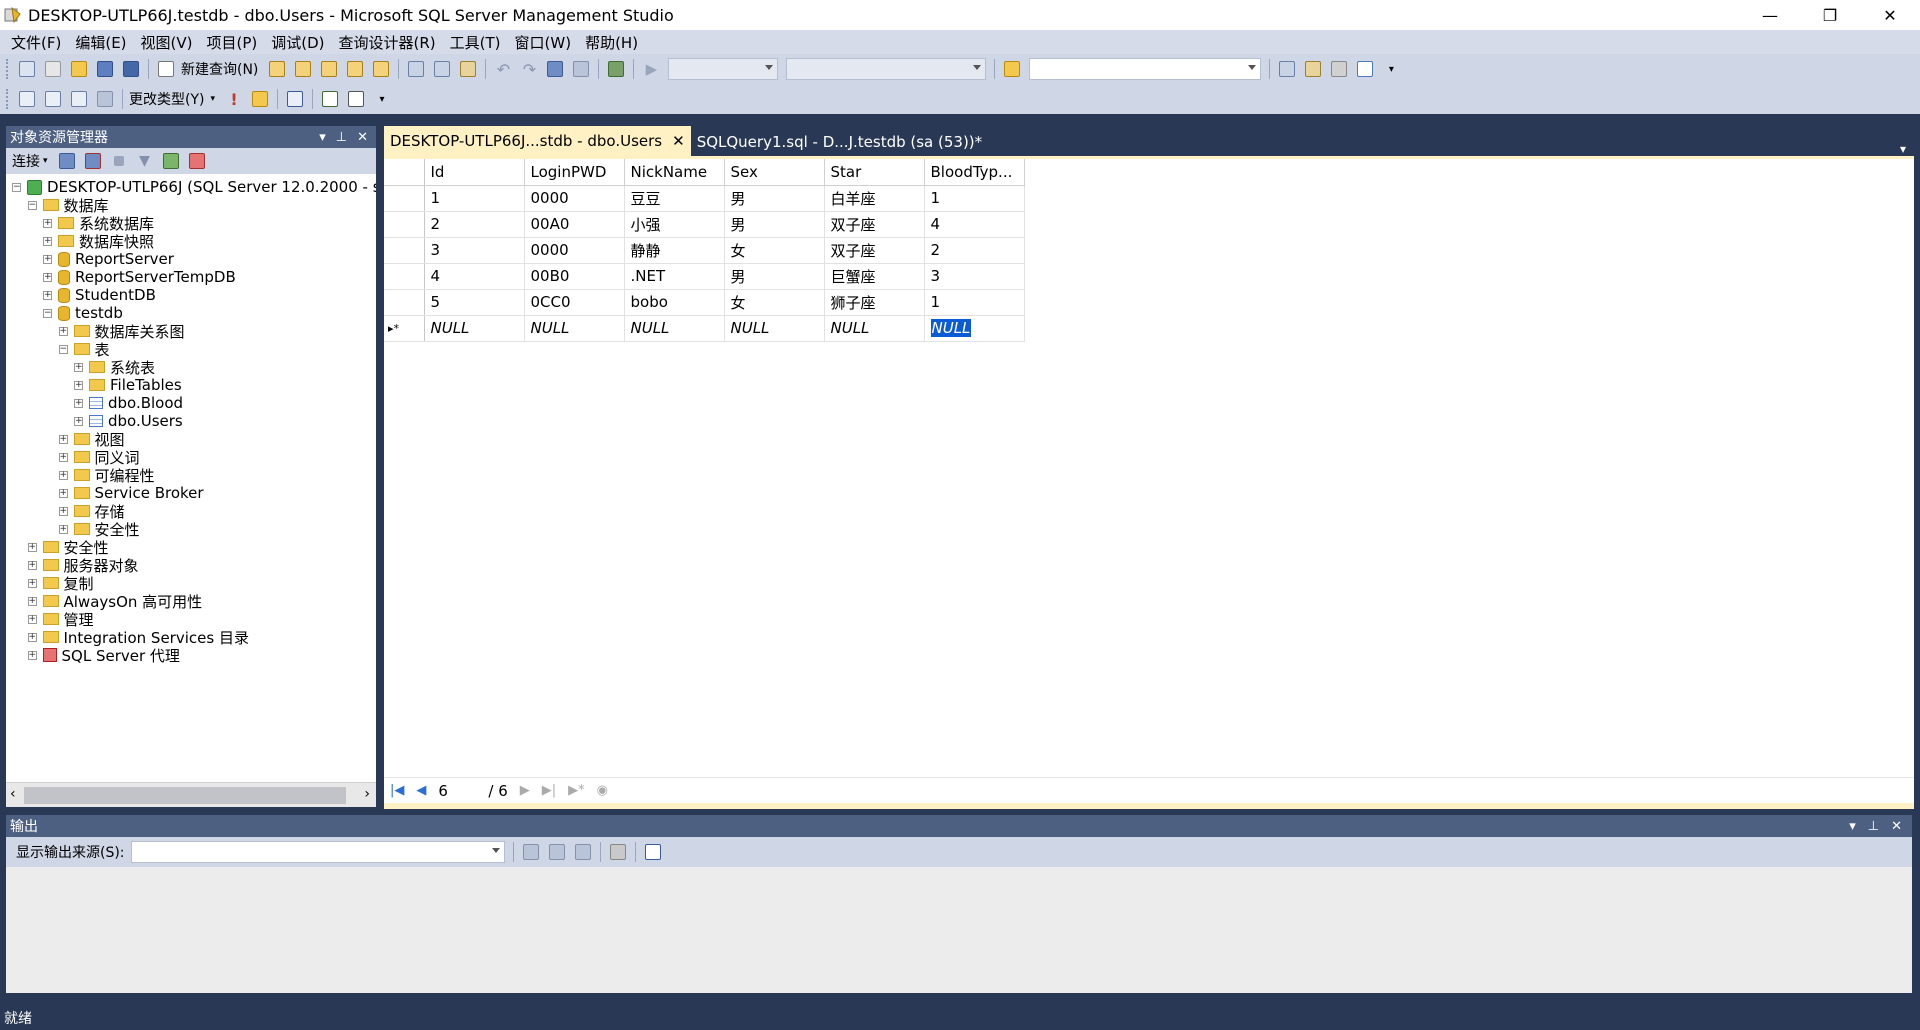 This screenshot has height=1030, width=1920. I want to click on xmla-query-icon, so click(381, 69).